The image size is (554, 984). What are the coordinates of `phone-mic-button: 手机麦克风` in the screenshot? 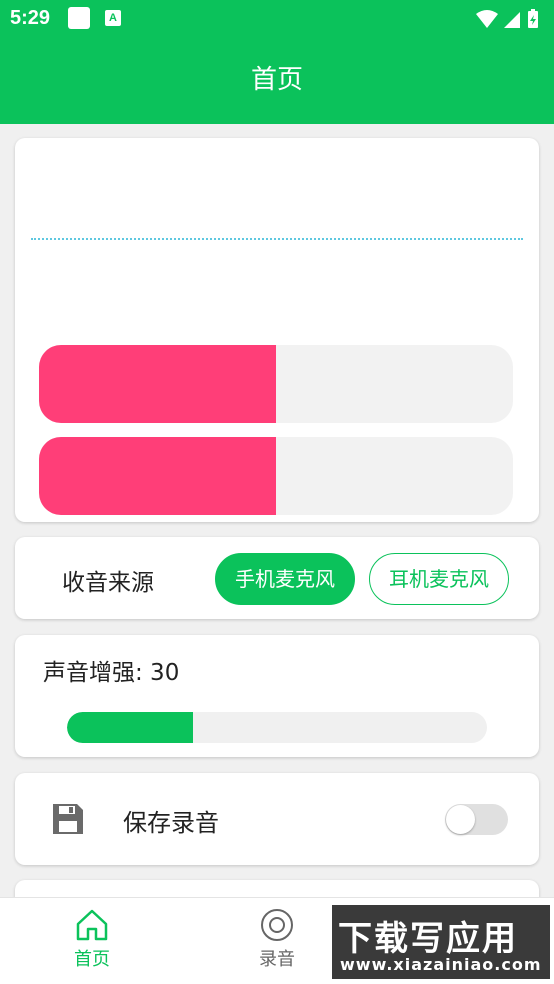 It's located at (285, 579).